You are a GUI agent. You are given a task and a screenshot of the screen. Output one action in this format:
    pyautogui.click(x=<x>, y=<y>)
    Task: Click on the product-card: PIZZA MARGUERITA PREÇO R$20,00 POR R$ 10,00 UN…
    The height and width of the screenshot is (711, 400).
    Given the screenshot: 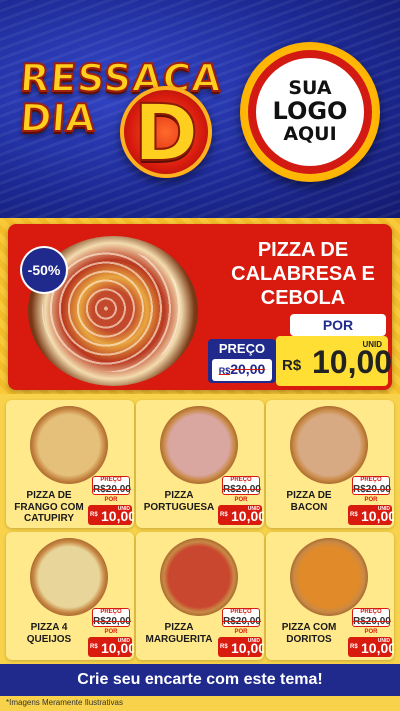 What is the action you would take?
    pyautogui.click(x=200, y=596)
    